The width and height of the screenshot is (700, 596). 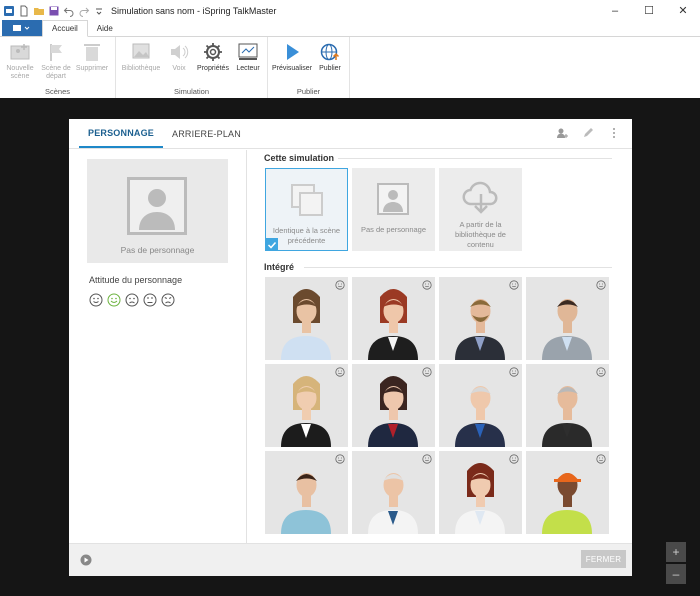 I want to click on undo-icon, so click(x=69, y=11).